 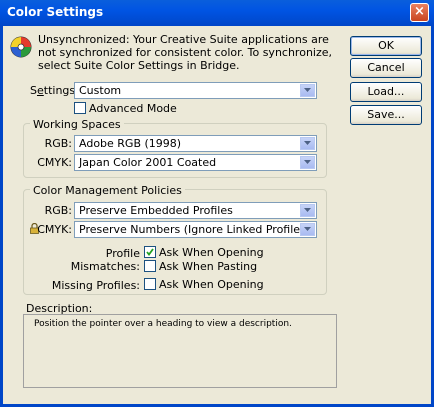 I want to click on ws-cmyk-label: CMYK:, so click(x=54, y=162).